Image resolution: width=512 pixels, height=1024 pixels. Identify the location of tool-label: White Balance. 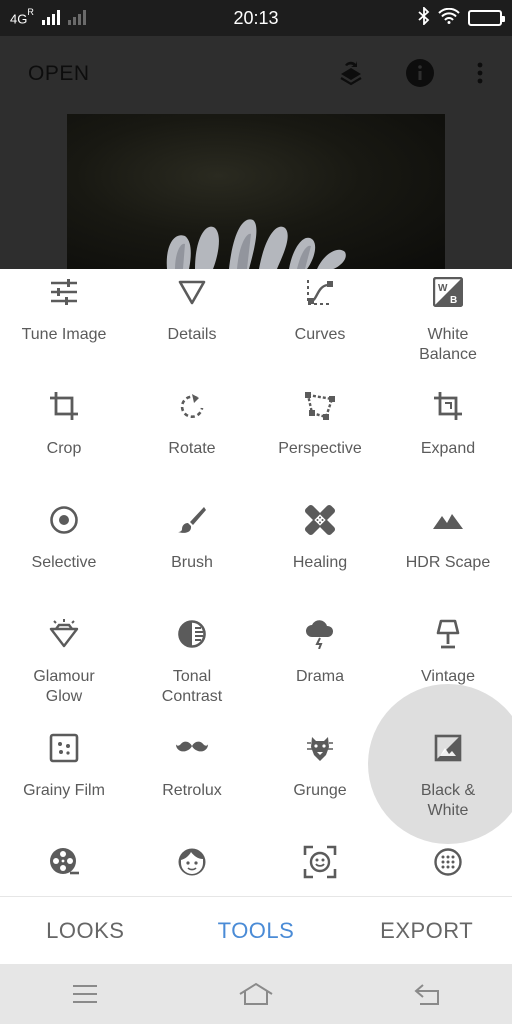
(448, 344).